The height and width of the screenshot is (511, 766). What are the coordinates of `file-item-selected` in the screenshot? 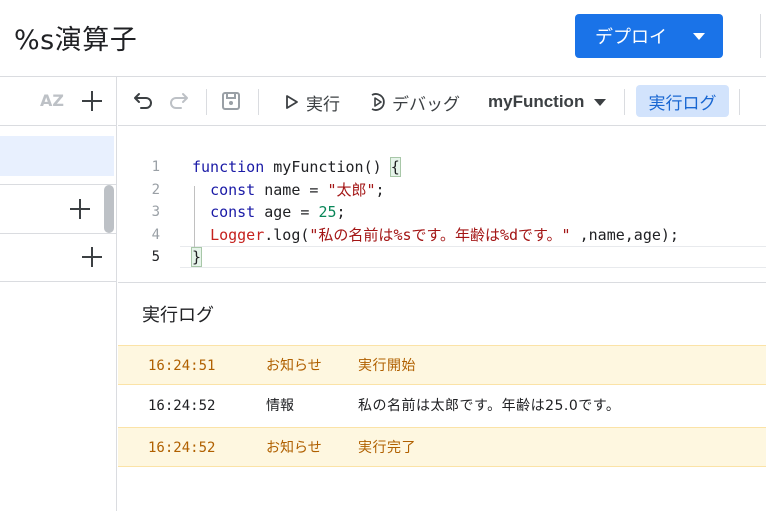 It's located at (57, 156).